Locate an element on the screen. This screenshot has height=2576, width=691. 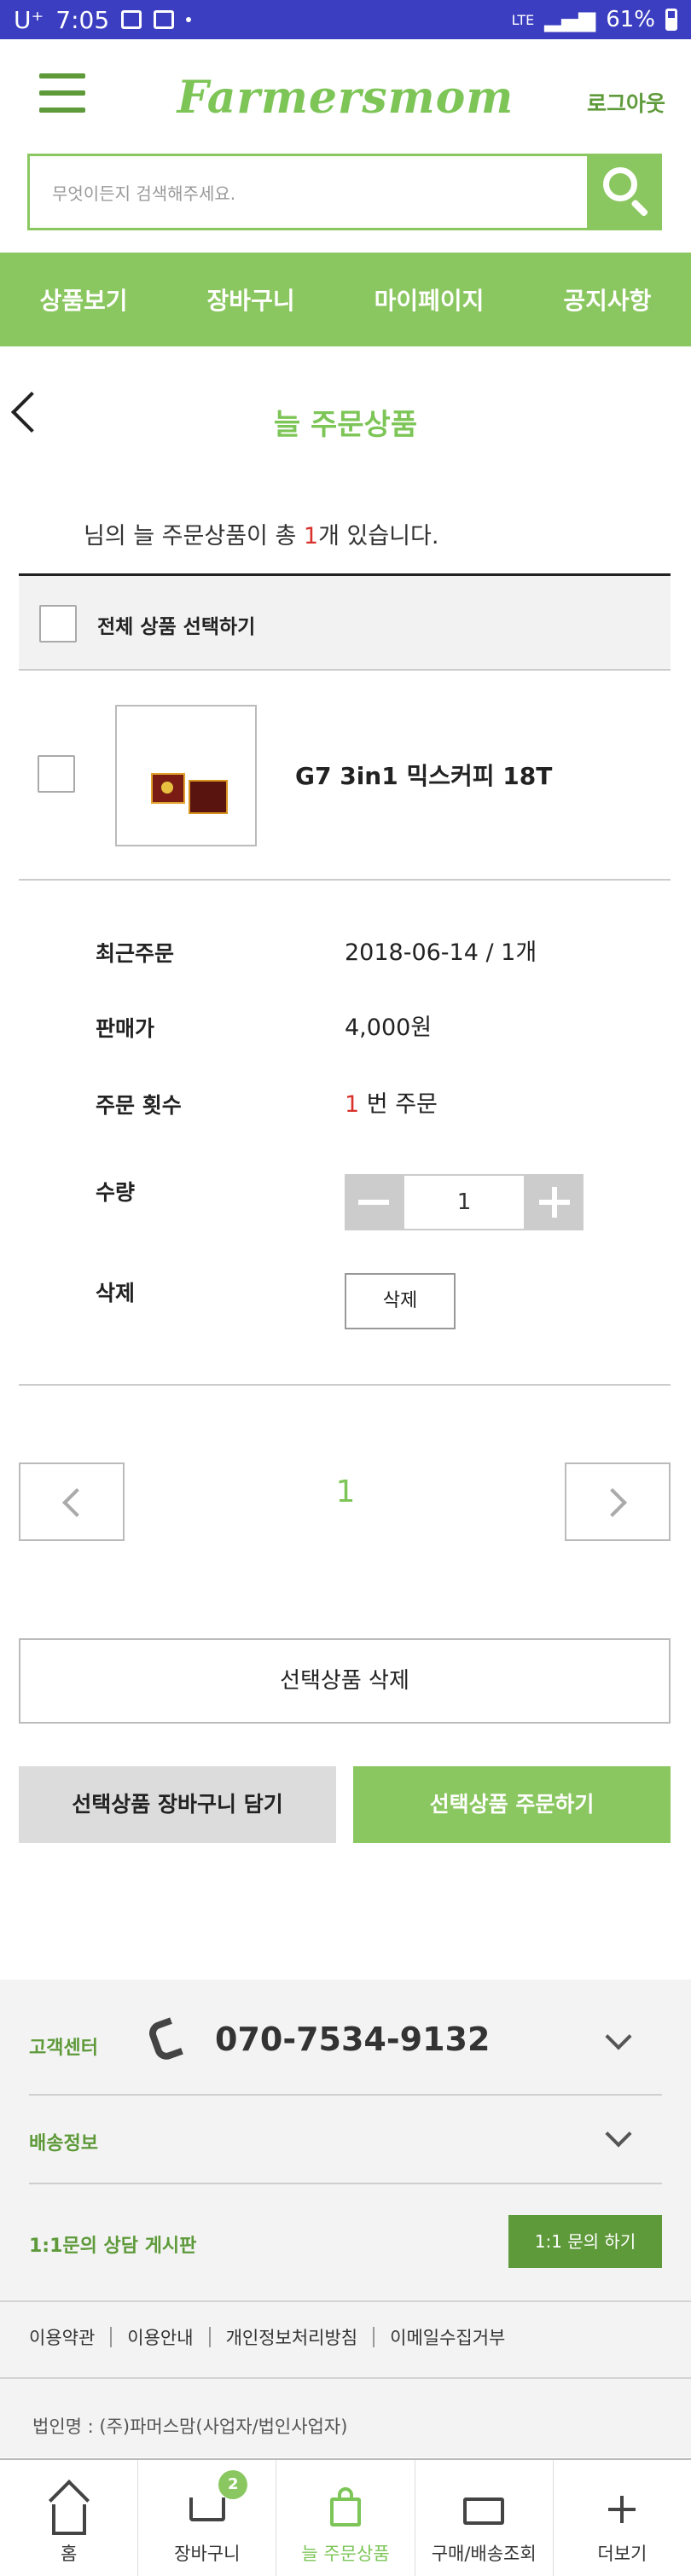
page-title: 늘 주문상품 is located at coordinates (345, 425).